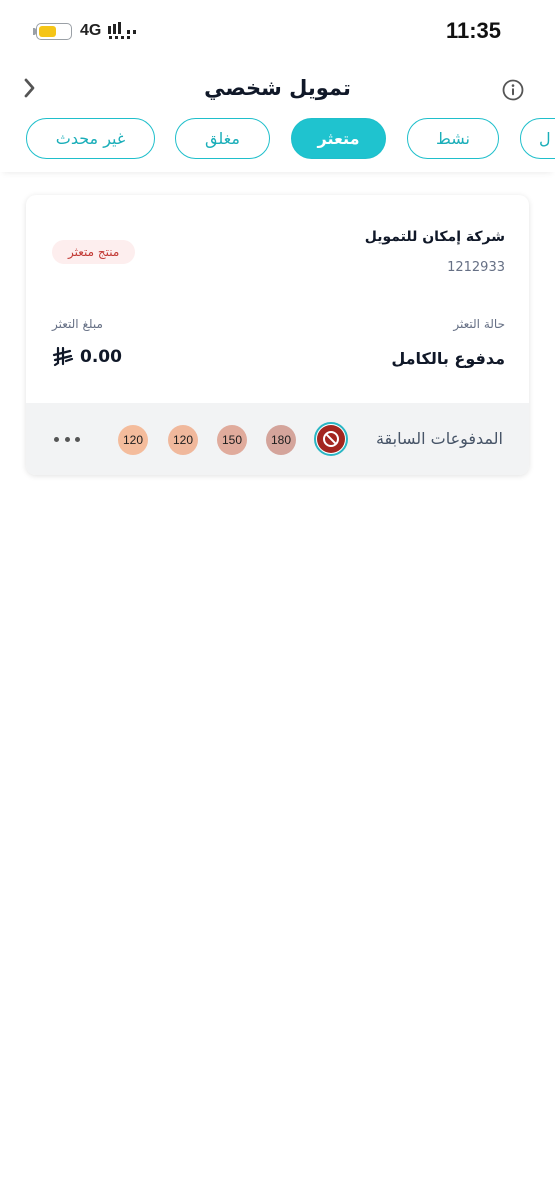 The height and width of the screenshot is (1200, 555). I want to click on battery-level, so click(48, 31).